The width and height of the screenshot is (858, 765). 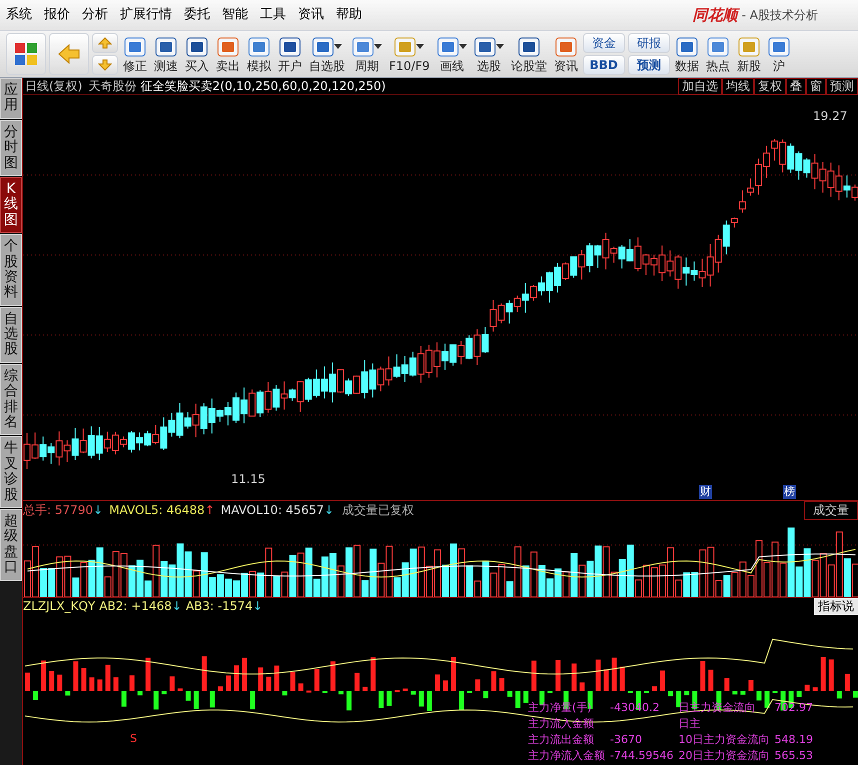 I want to click on chart-period: 日线(复权), so click(x=53, y=86).